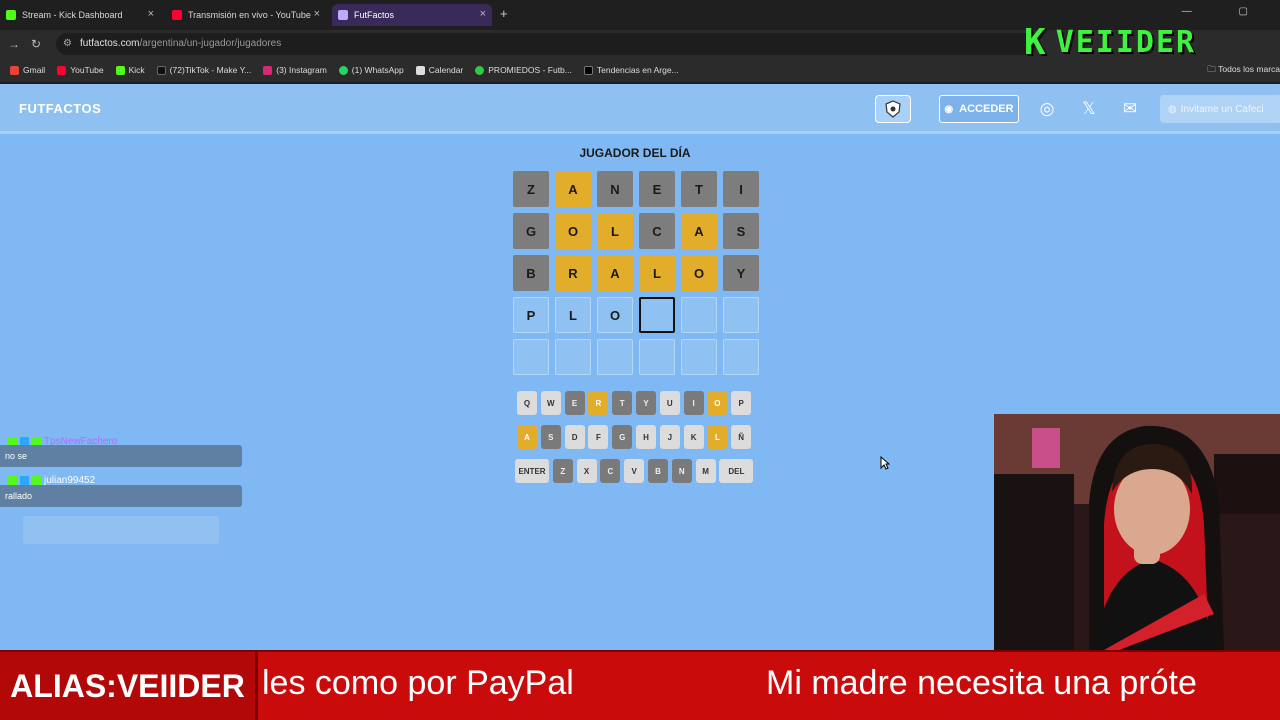 The width and height of the screenshot is (1280, 720). What do you see at coordinates (681, 471) in the screenshot?
I see `key-n: N` at bounding box center [681, 471].